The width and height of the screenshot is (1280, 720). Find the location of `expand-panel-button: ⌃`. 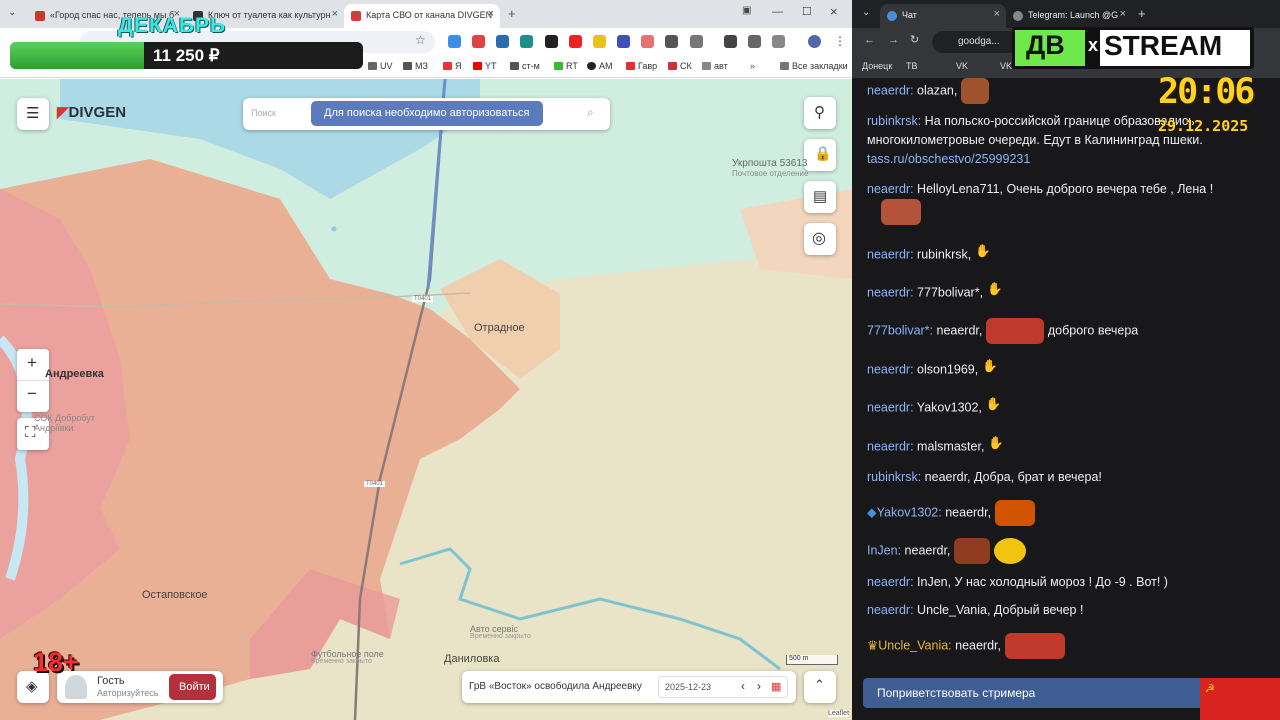

expand-panel-button: ⌃ is located at coordinates (820, 687).